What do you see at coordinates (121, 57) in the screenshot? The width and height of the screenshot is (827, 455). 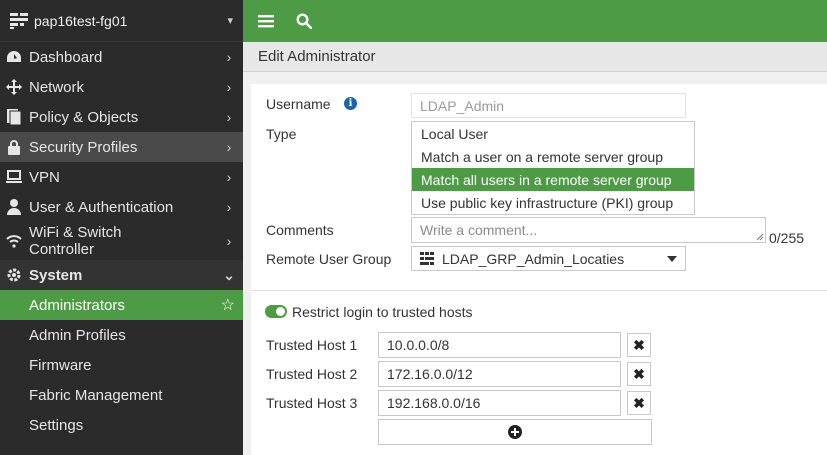 I see `sidebar-item-dashboard: Dashboard ›` at bounding box center [121, 57].